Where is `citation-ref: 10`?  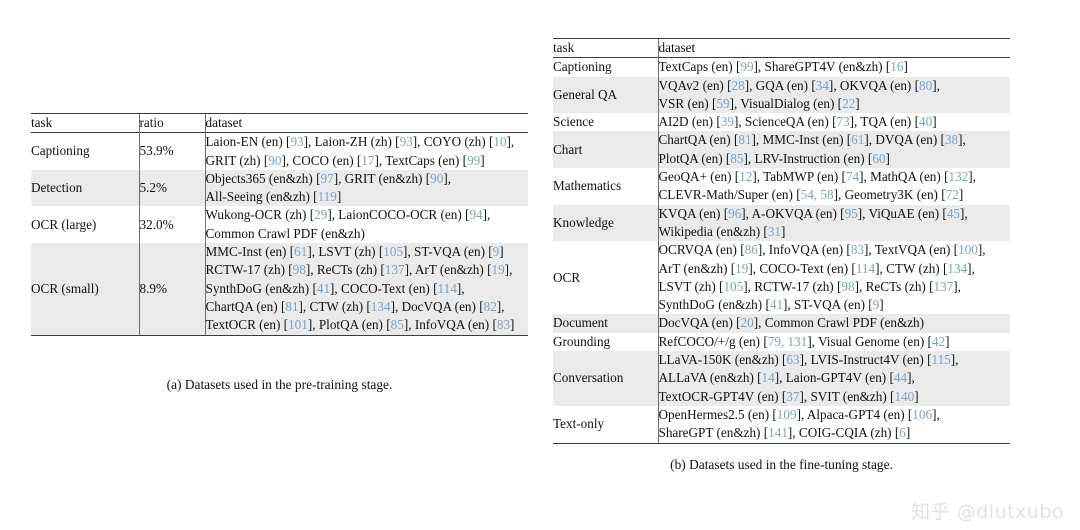 citation-ref: 10 is located at coordinates (499, 141).